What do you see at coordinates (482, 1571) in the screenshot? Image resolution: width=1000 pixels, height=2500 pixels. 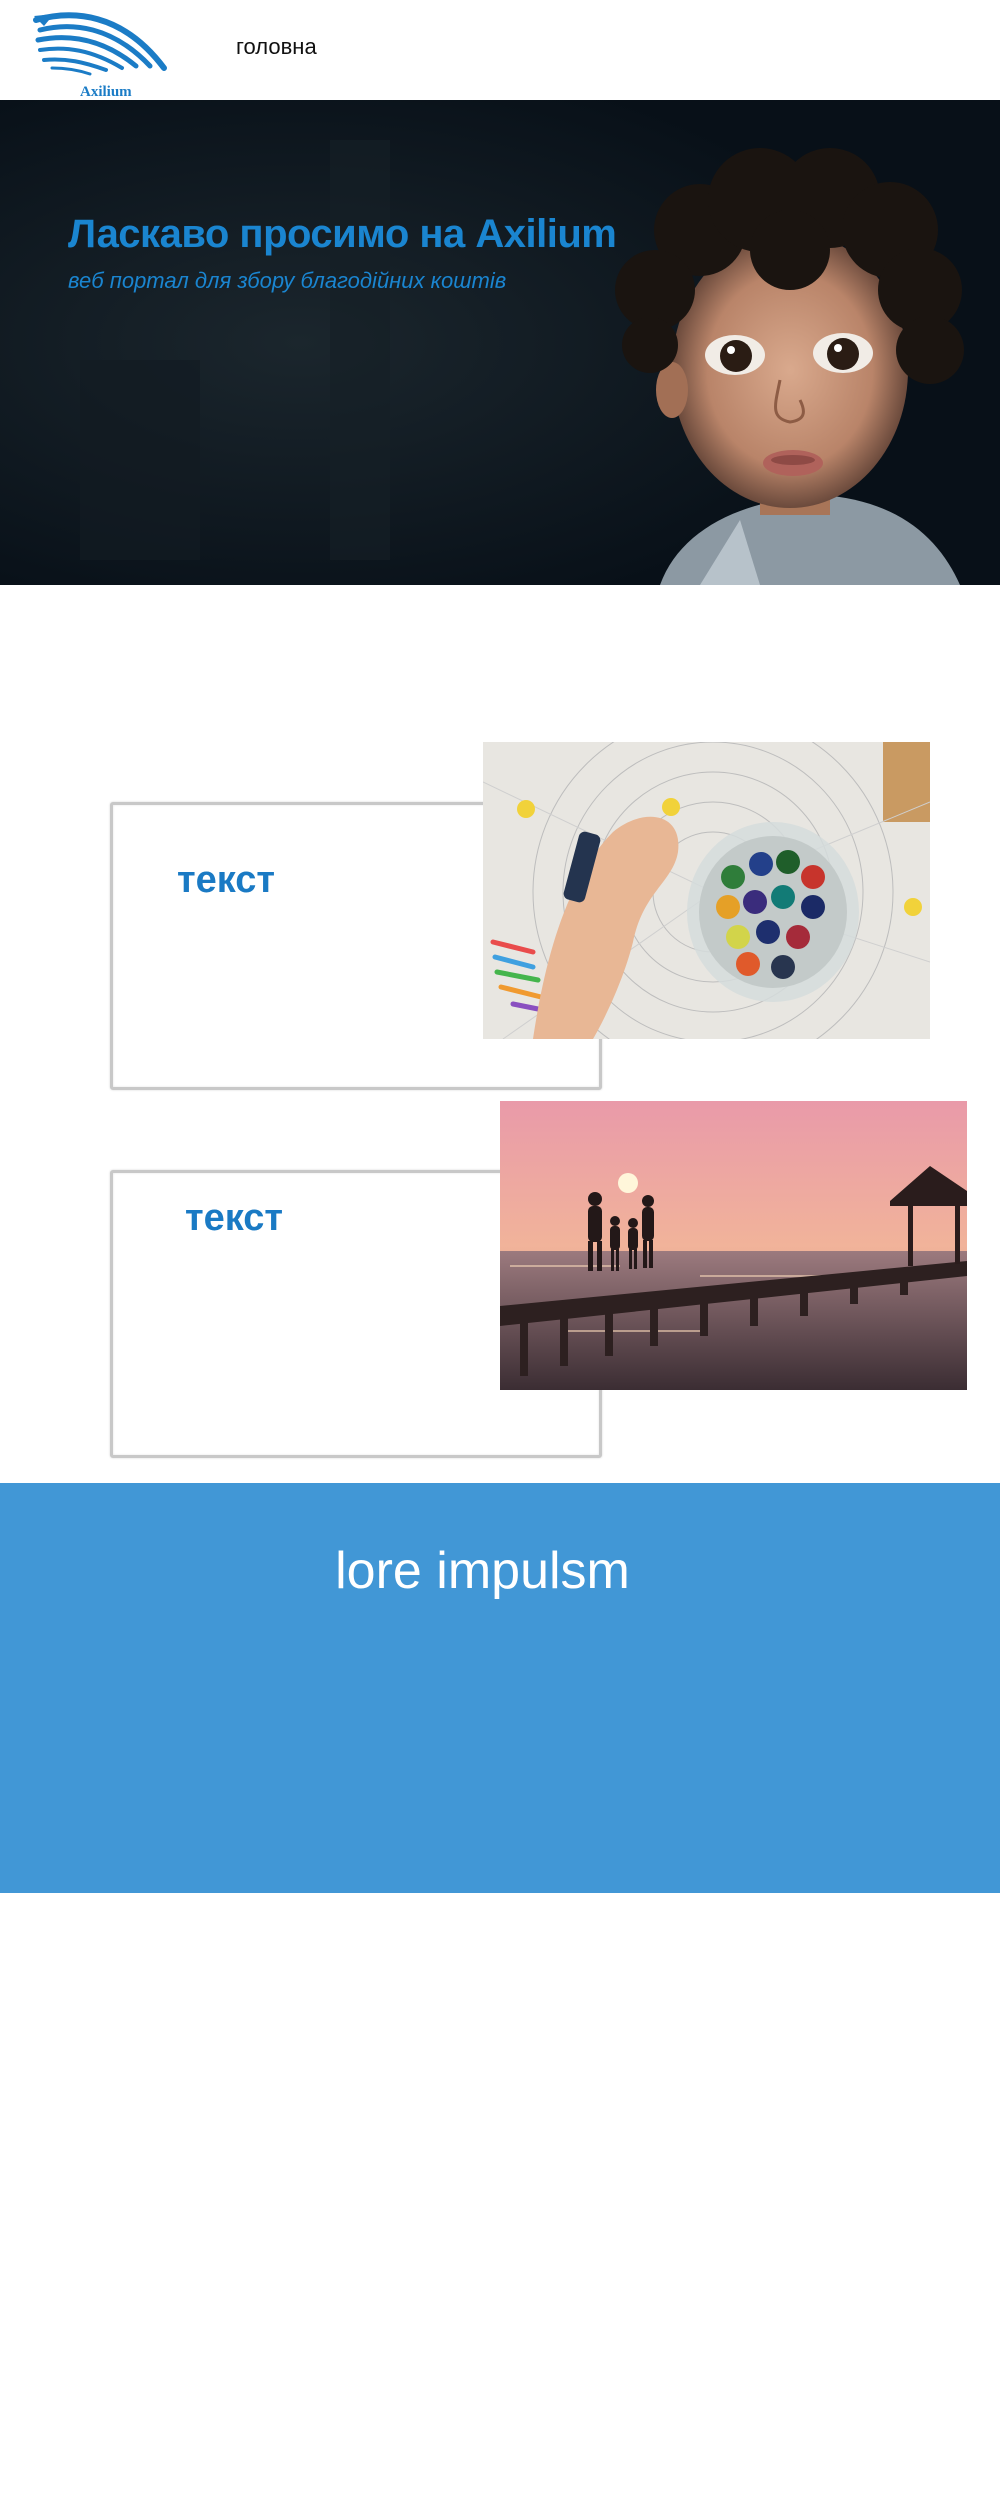 I see `band-title: lore impulsm` at bounding box center [482, 1571].